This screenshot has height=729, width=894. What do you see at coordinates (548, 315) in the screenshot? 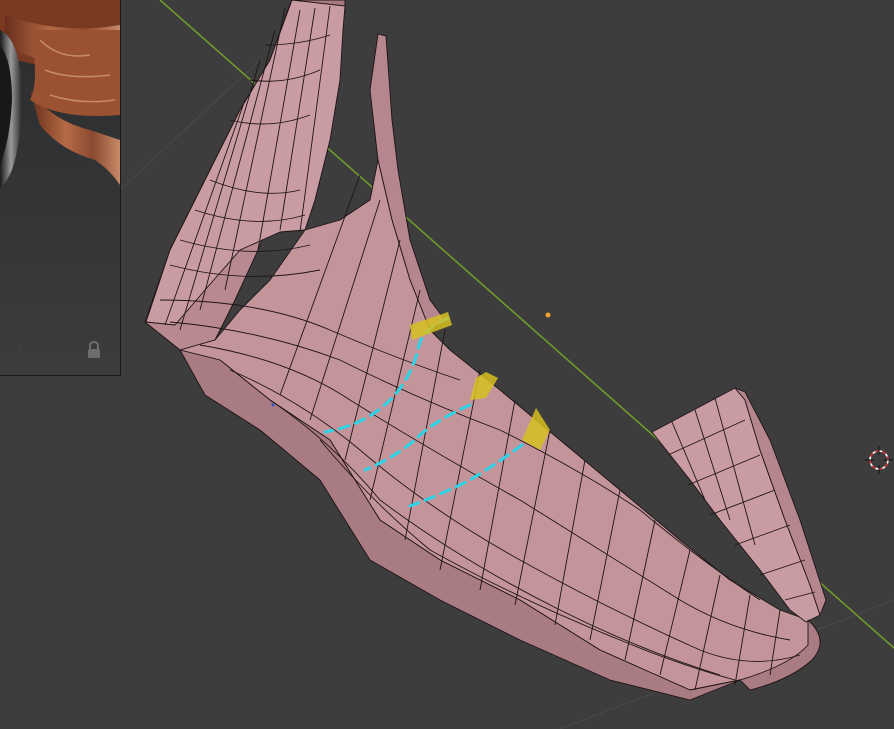
I see `origin-point` at bounding box center [548, 315].